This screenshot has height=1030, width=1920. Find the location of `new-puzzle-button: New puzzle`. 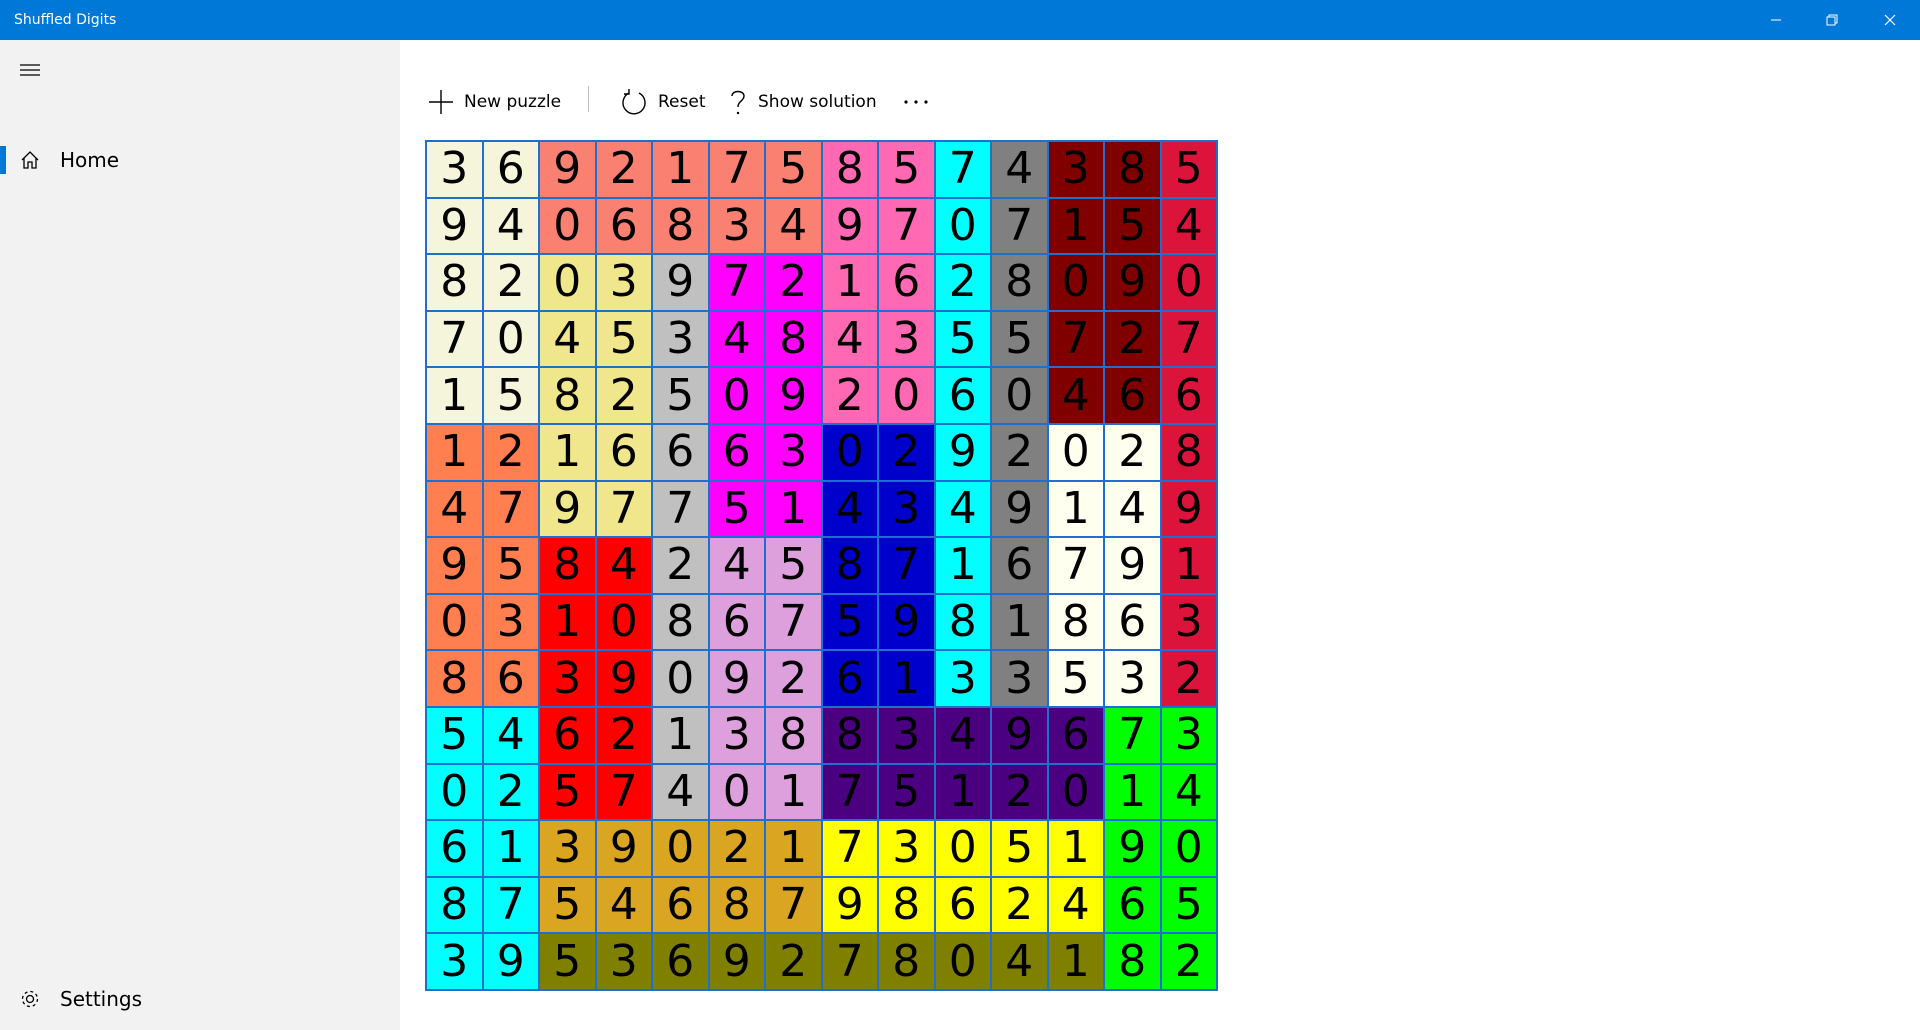

new-puzzle-button: New puzzle is located at coordinates (494, 102).